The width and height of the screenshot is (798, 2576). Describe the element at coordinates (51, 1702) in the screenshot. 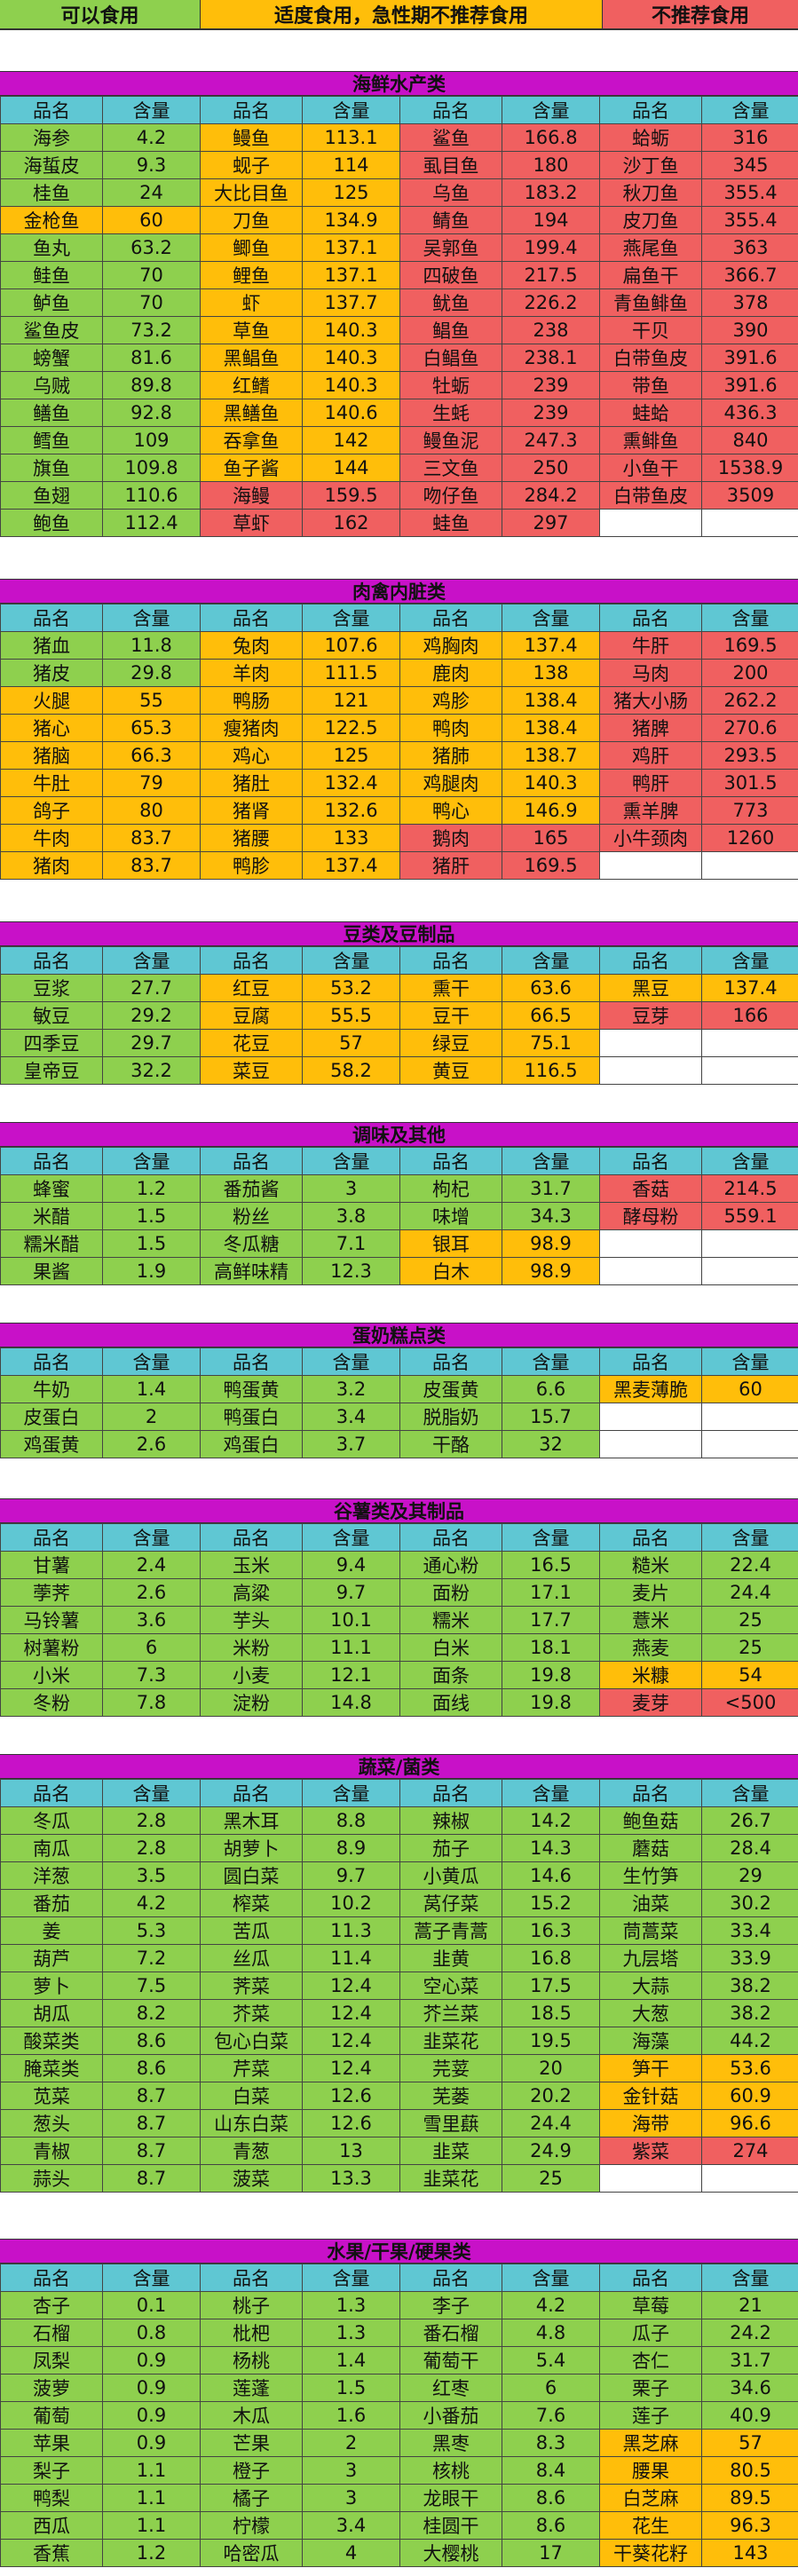

I see `food-name: 冬粉` at that location.